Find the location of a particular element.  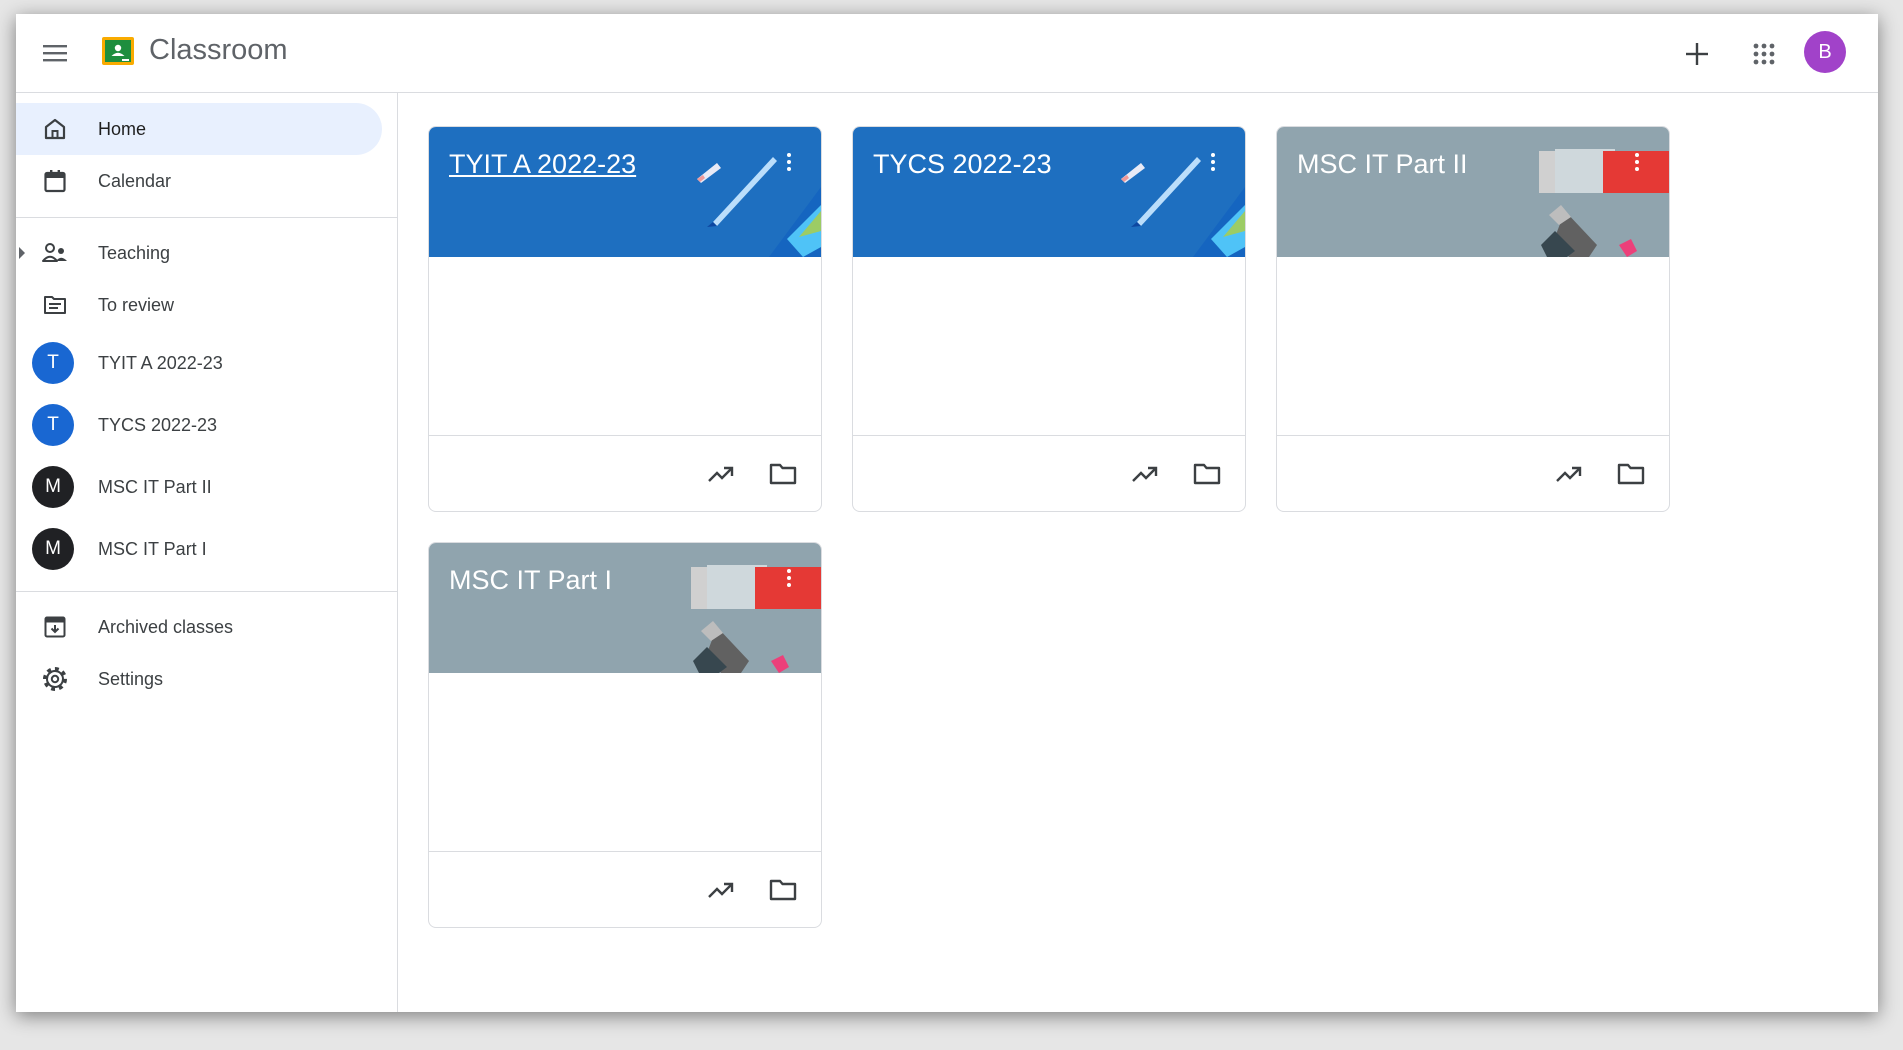

classroom-logo-icon is located at coordinates (118, 51).